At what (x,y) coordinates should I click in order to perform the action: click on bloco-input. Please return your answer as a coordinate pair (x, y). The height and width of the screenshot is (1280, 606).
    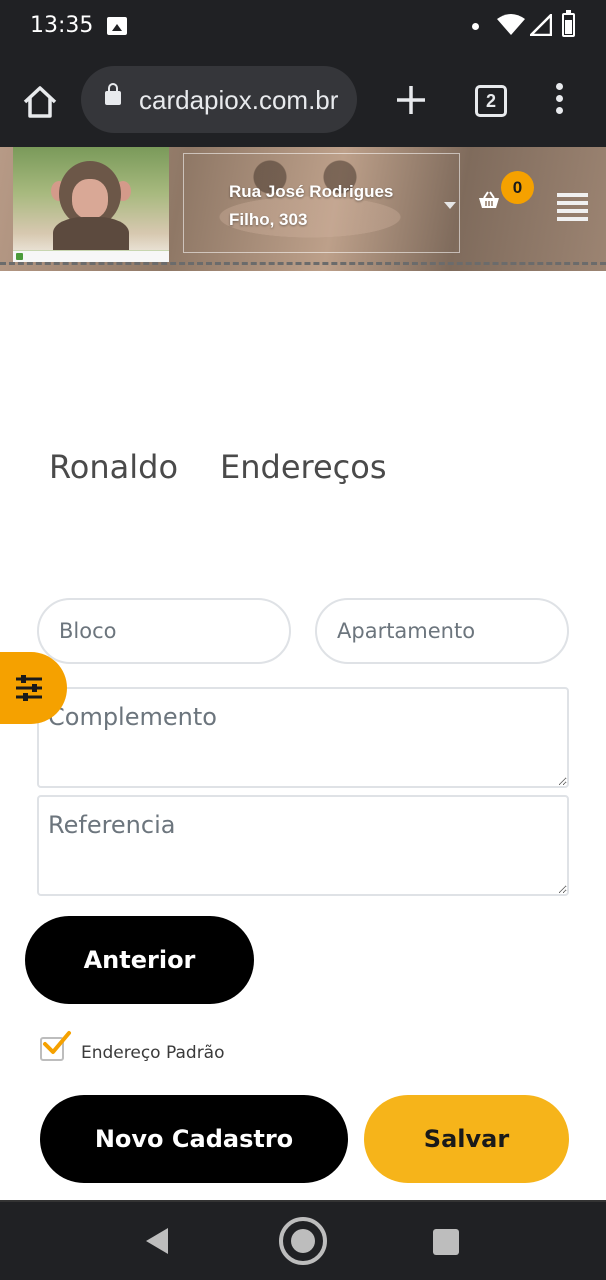
    Looking at the image, I should click on (164, 631).